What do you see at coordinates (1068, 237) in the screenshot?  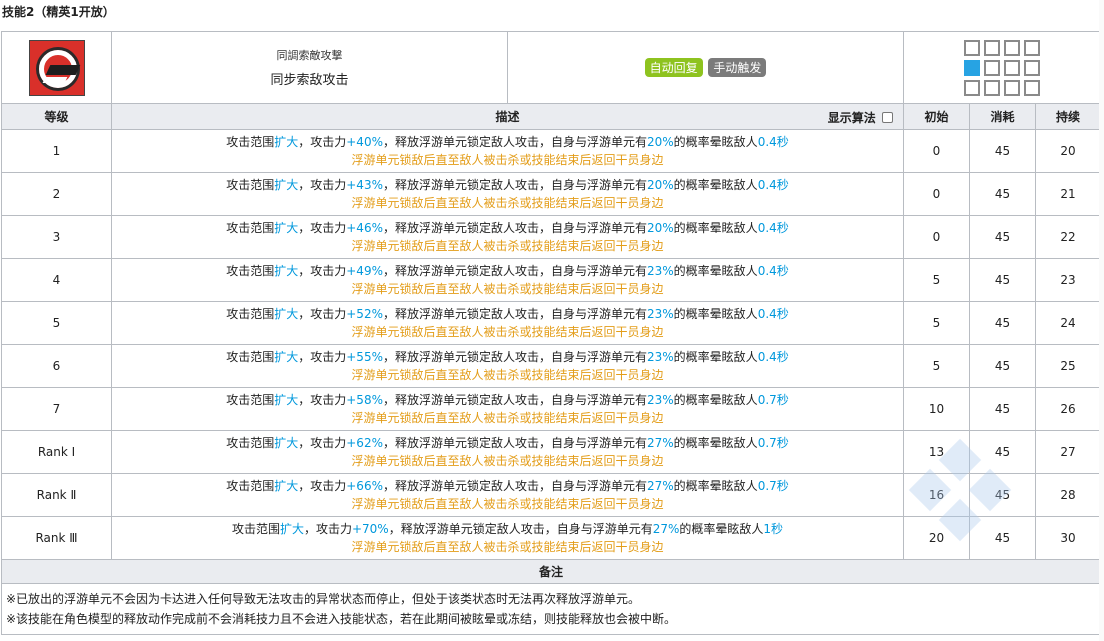 I see `duration-cell: 22` at bounding box center [1068, 237].